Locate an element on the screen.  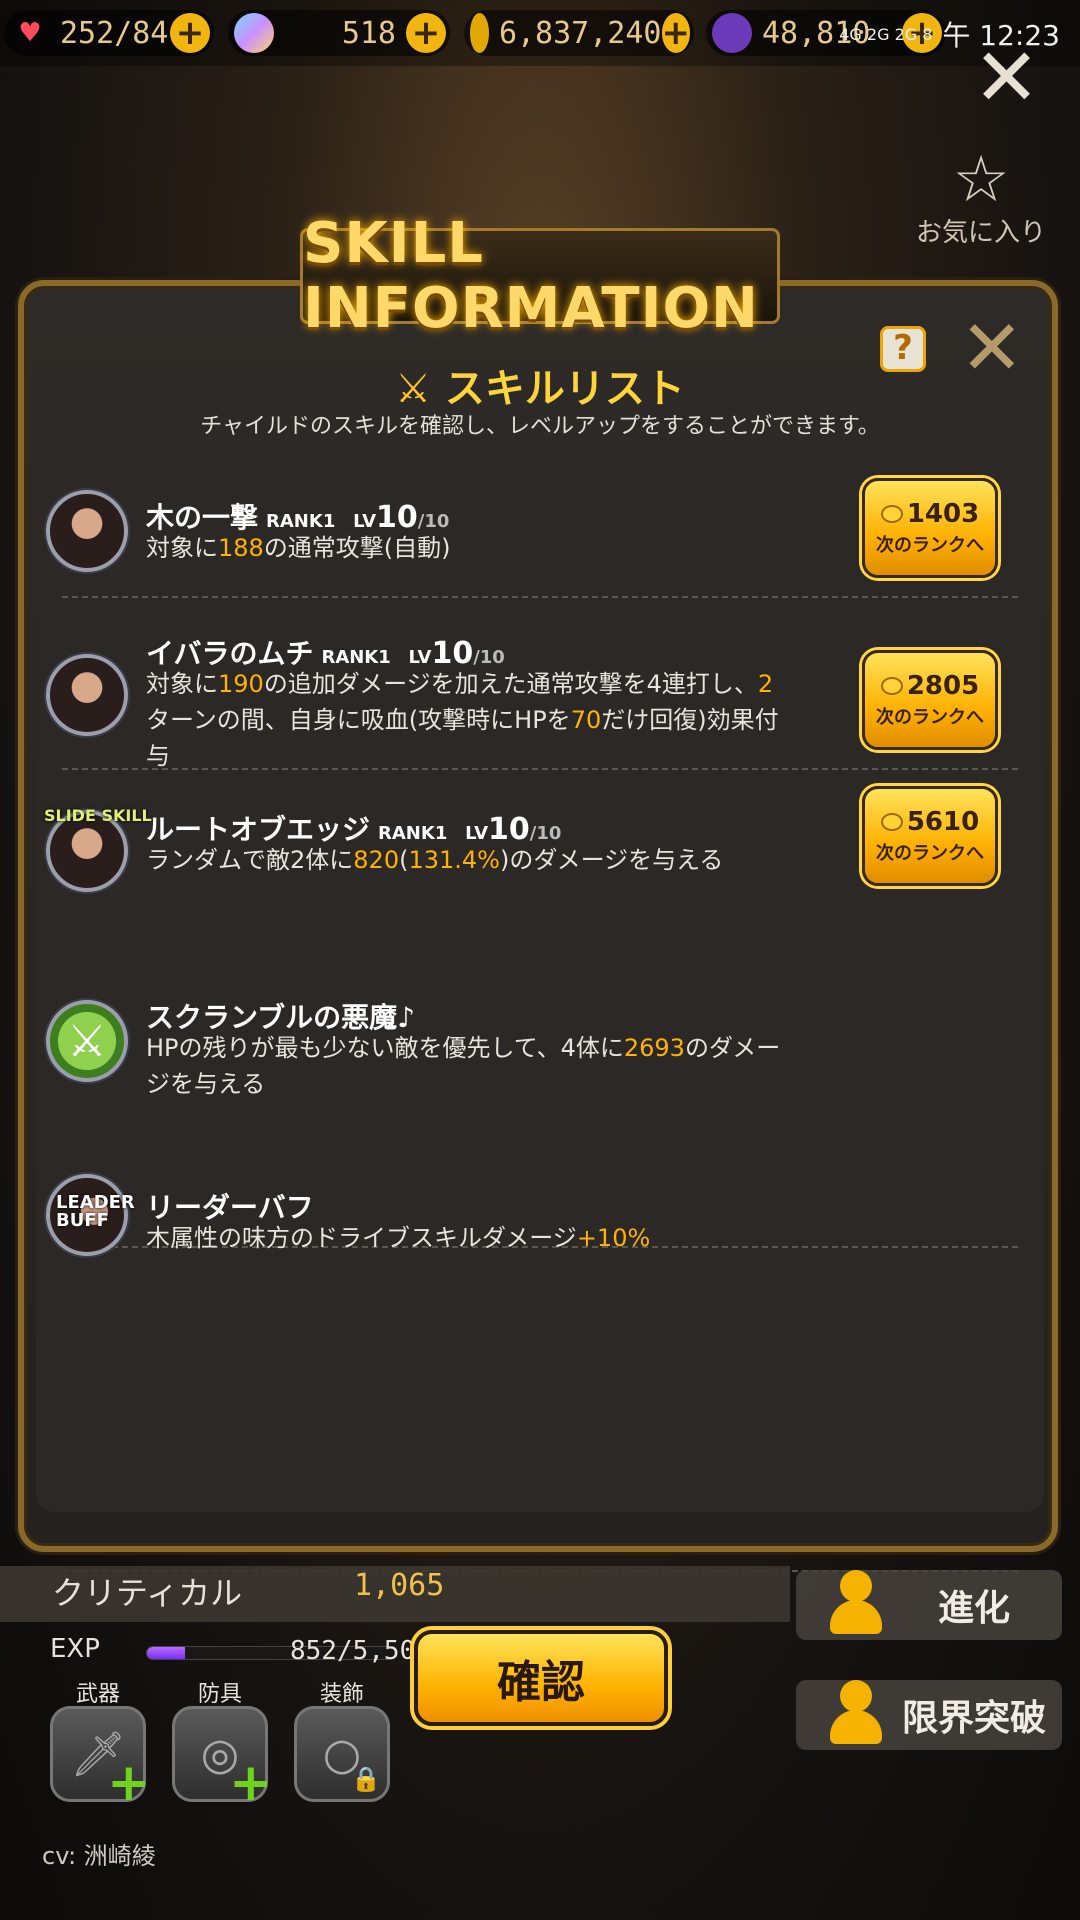
skill-description: HPの残りが最も少ない敵を優先して、4体に2693のダメー ジを与える is located at coordinates (463, 1066).